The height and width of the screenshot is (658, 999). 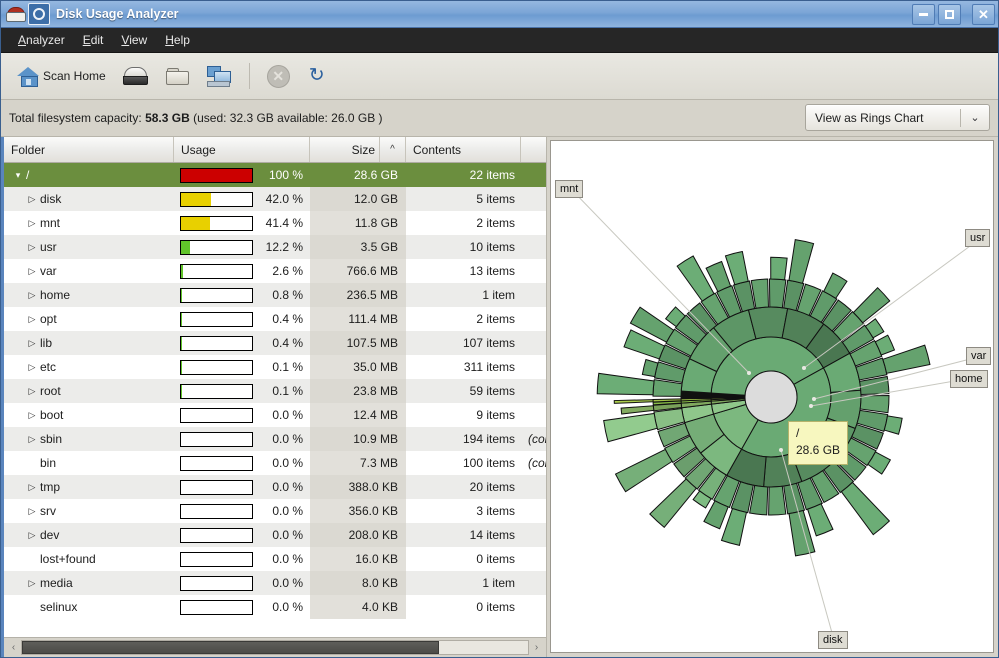 What do you see at coordinates (177, 40) in the screenshot?
I see `menu-help: Help` at bounding box center [177, 40].